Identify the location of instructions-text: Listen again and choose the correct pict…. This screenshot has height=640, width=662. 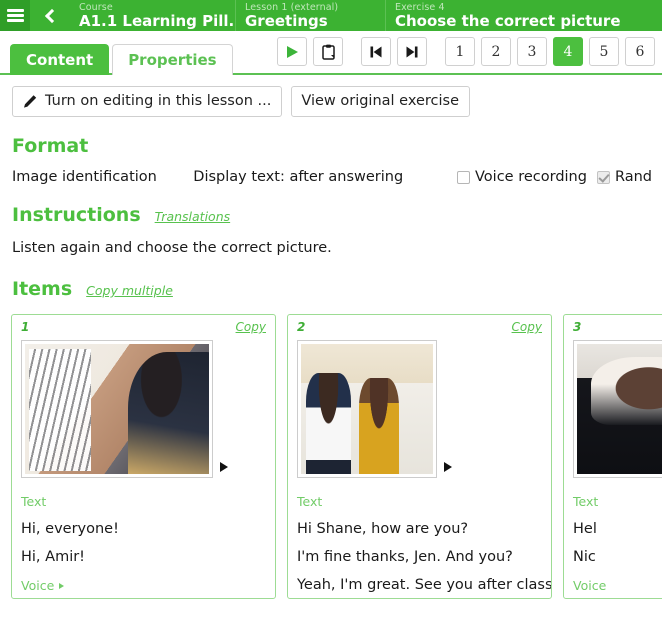
(172, 248).